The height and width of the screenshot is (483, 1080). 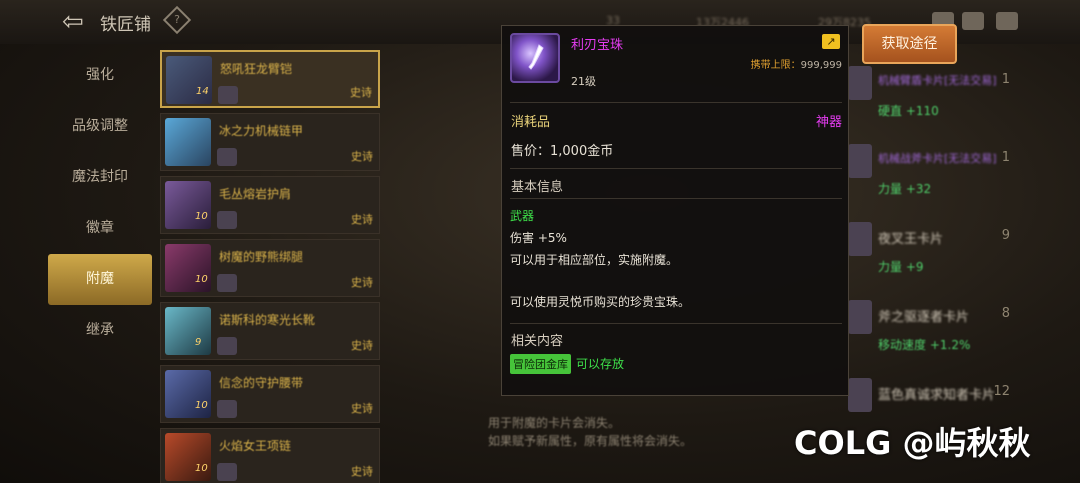 I want to click on chat-icon, so click(x=1007, y=21).